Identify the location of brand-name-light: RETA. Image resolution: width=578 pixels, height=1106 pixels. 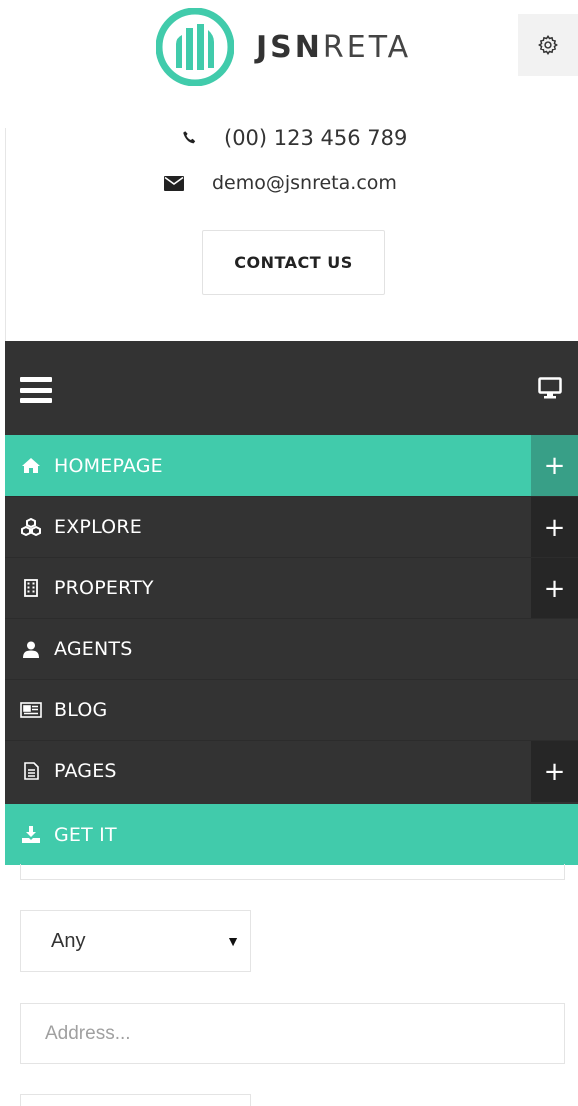
(367, 47).